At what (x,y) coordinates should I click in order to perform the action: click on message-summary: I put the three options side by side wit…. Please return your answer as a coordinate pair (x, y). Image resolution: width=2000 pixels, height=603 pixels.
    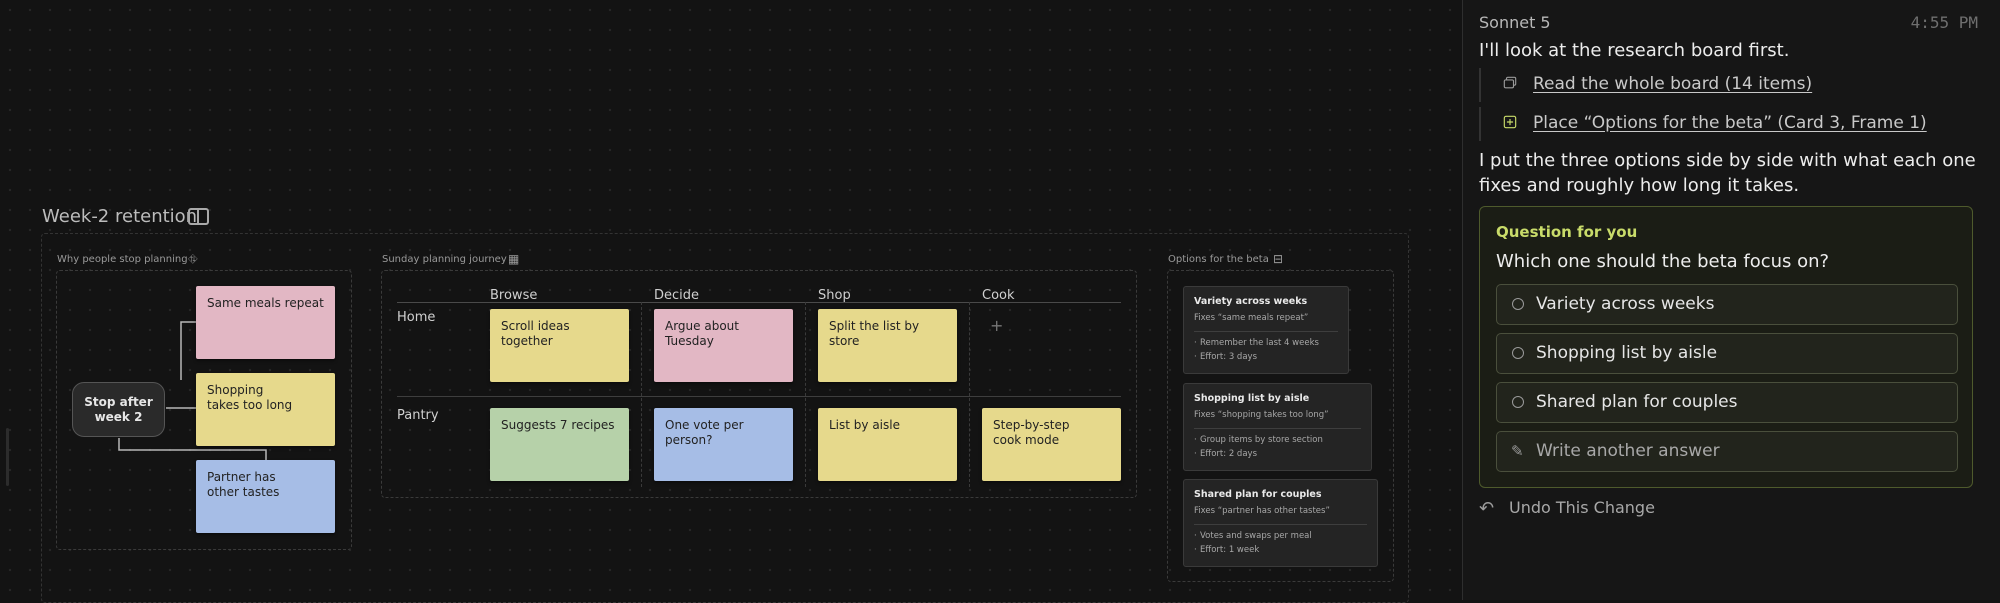
    Looking at the image, I should click on (1727, 173).